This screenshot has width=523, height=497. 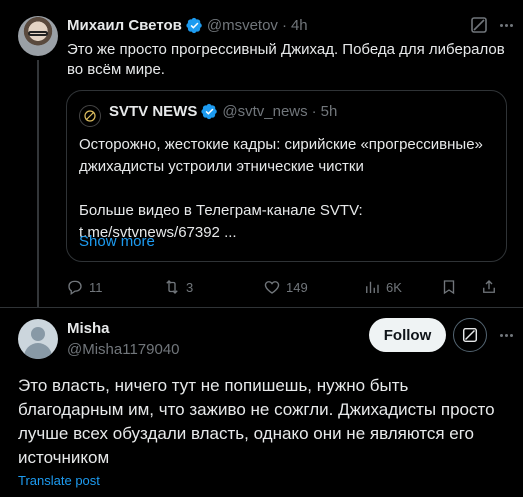 What do you see at coordinates (382, 287) in the screenshot?
I see `views-button: 6K` at bounding box center [382, 287].